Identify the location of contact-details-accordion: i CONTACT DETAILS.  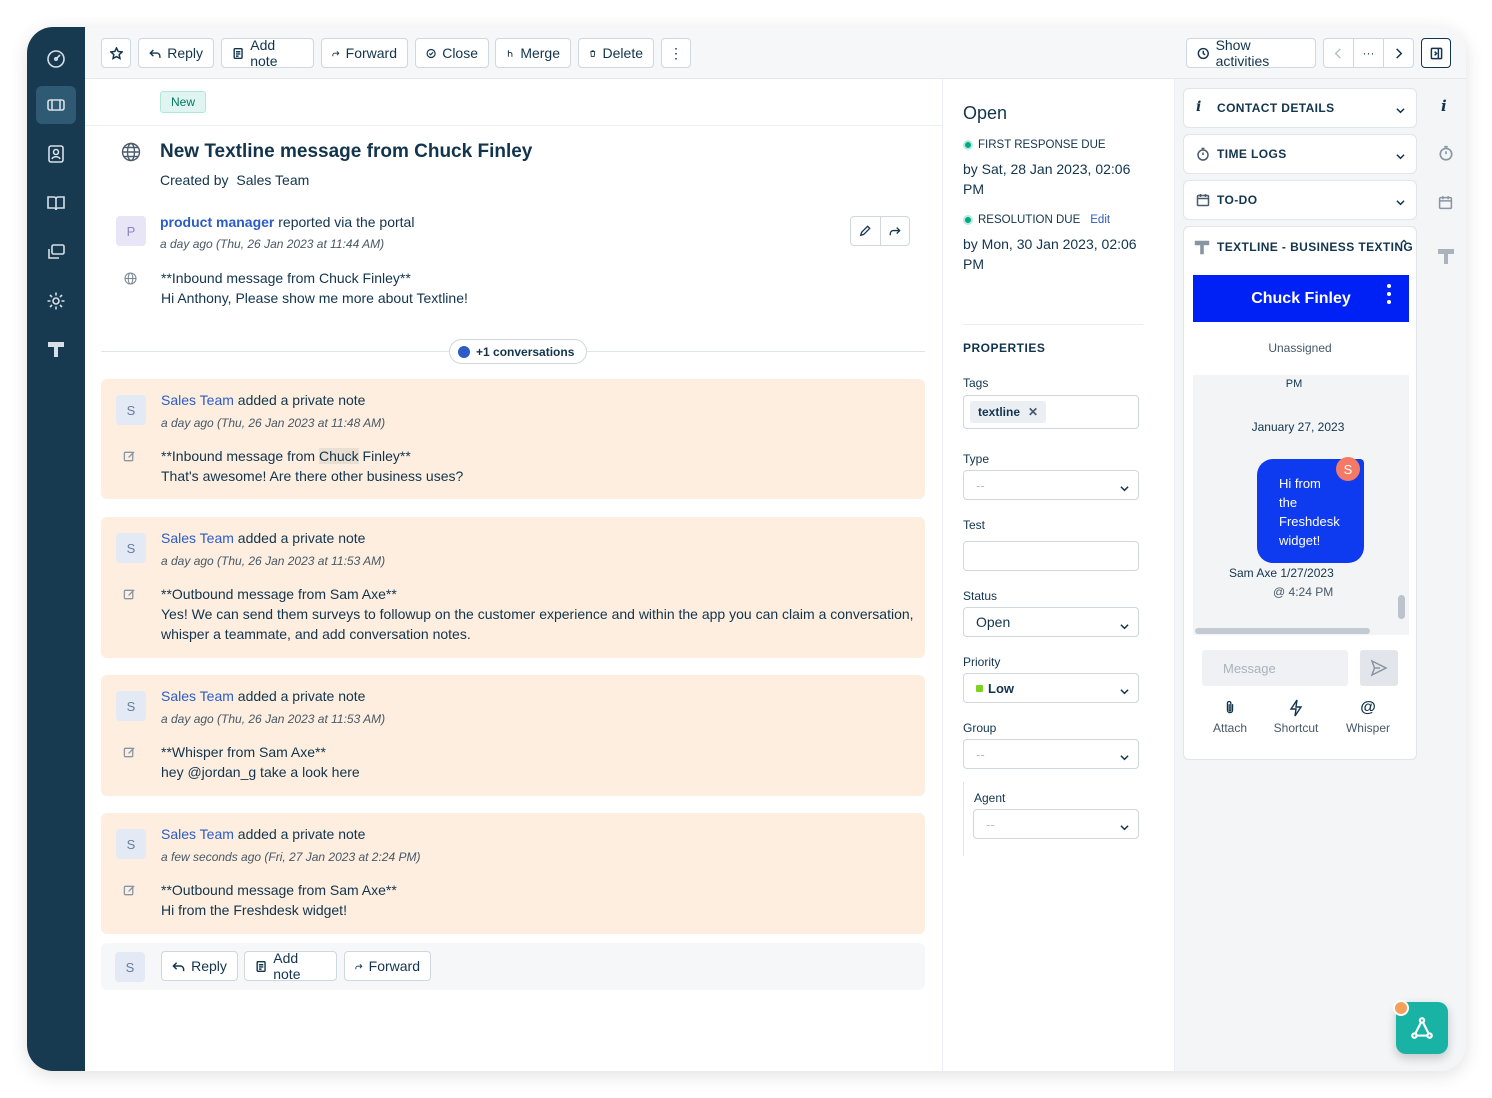
(1300, 108).